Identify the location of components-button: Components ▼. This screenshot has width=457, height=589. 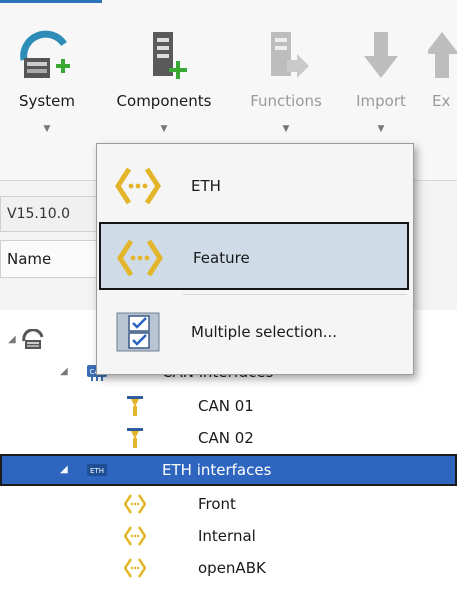
(164, 75).